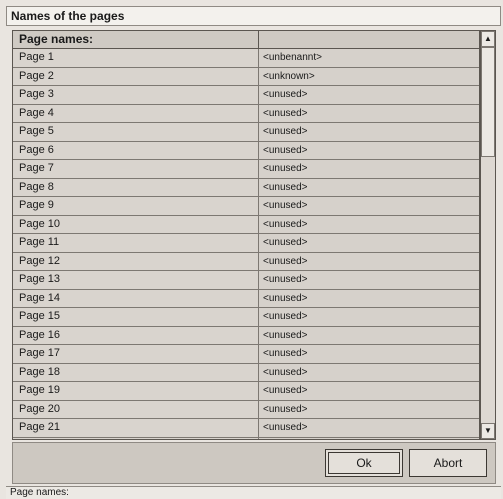 The width and height of the screenshot is (503, 499). I want to click on table-row: Page 11 <unused>, so click(246, 243).